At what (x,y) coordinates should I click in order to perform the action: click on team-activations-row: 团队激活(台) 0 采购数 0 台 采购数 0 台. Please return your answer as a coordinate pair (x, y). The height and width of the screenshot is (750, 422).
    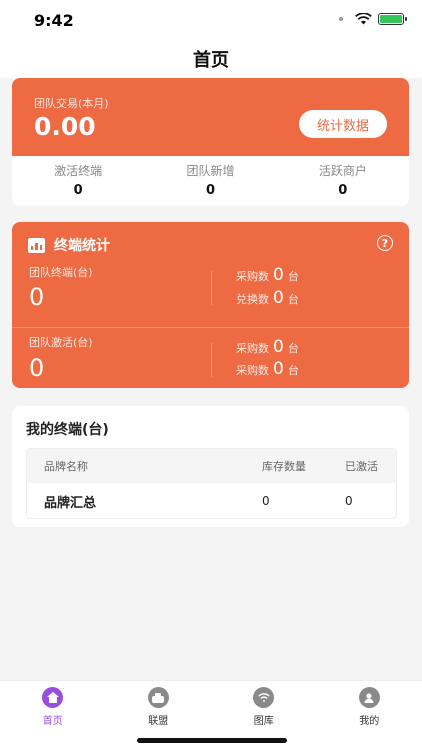
    Looking at the image, I should click on (210, 360).